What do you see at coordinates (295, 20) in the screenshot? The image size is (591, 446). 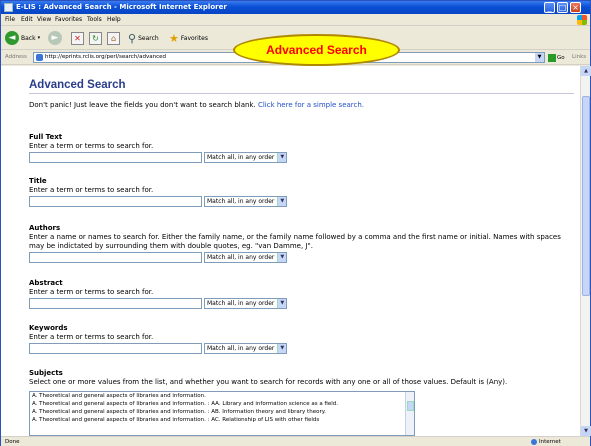 I see `menu-bar: File Edit View Favorites Tools Help` at bounding box center [295, 20].